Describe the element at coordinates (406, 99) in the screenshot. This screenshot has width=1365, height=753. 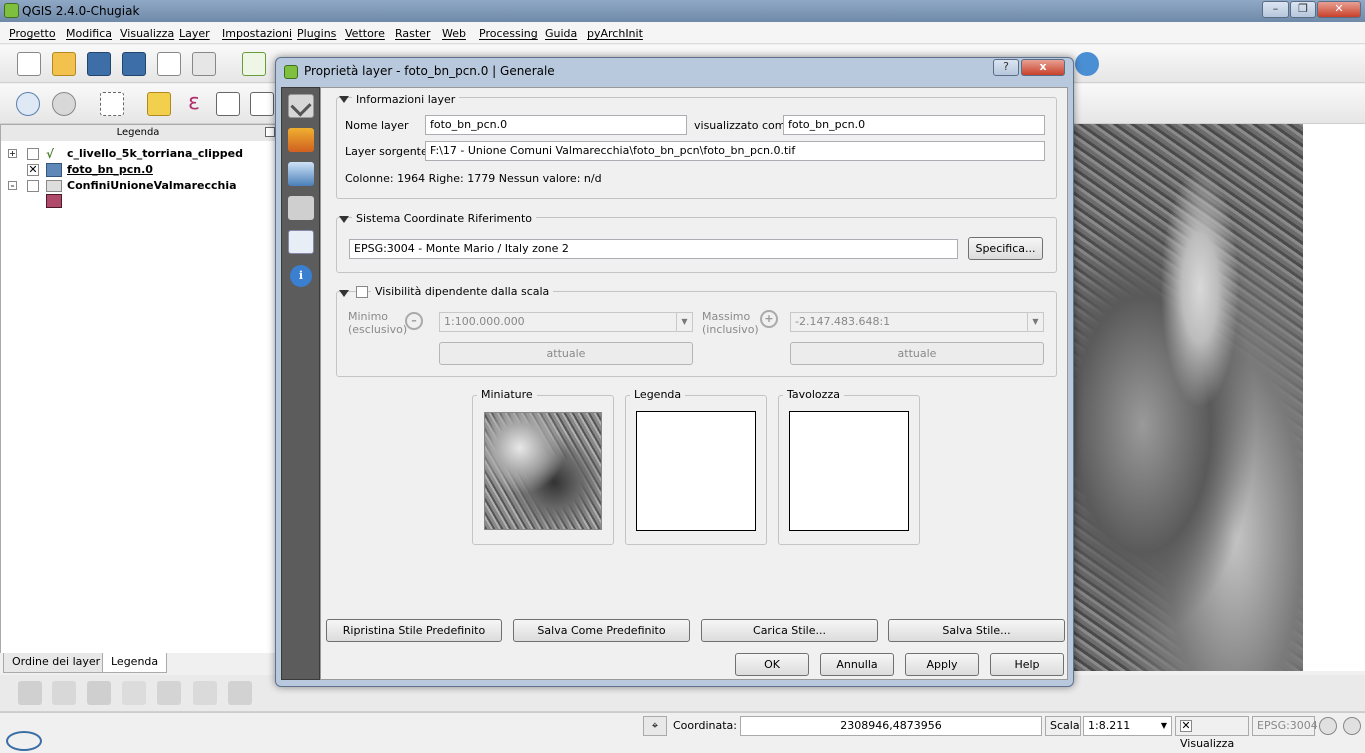
I see `group-title-layer-info: Informazioni layer` at that location.